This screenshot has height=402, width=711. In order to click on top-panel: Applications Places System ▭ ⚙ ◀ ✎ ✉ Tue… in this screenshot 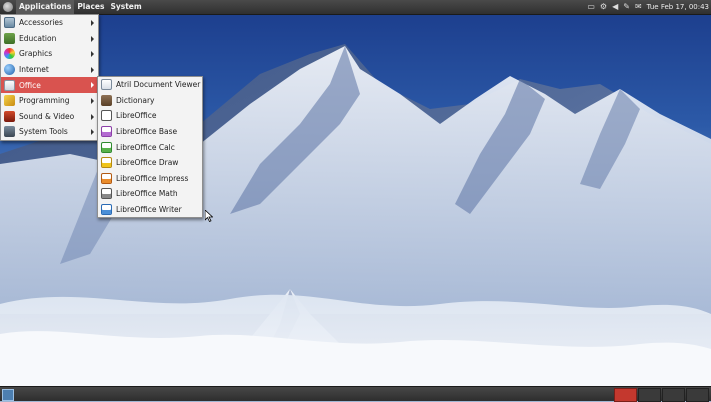, I will do `click(355, 7)`.